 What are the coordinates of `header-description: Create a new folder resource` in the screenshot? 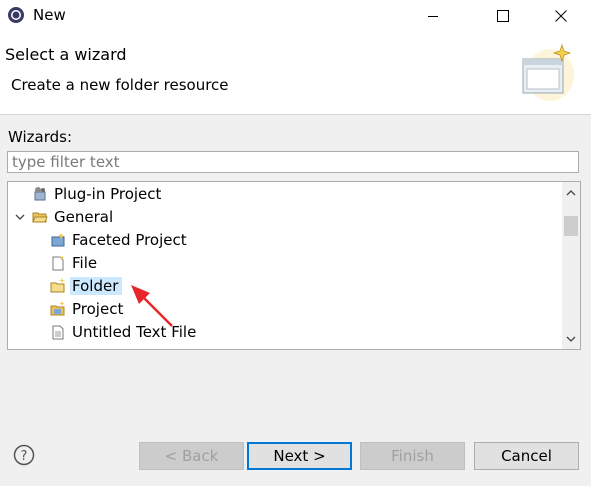 It's located at (120, 85).